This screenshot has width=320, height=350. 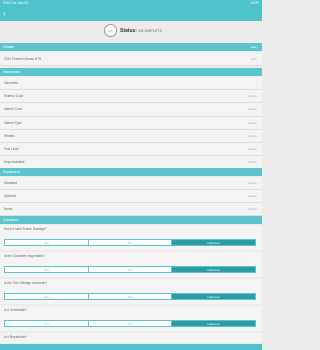 I want to click on equipment-row: Notes Select ›, so click(x=131, y=209).